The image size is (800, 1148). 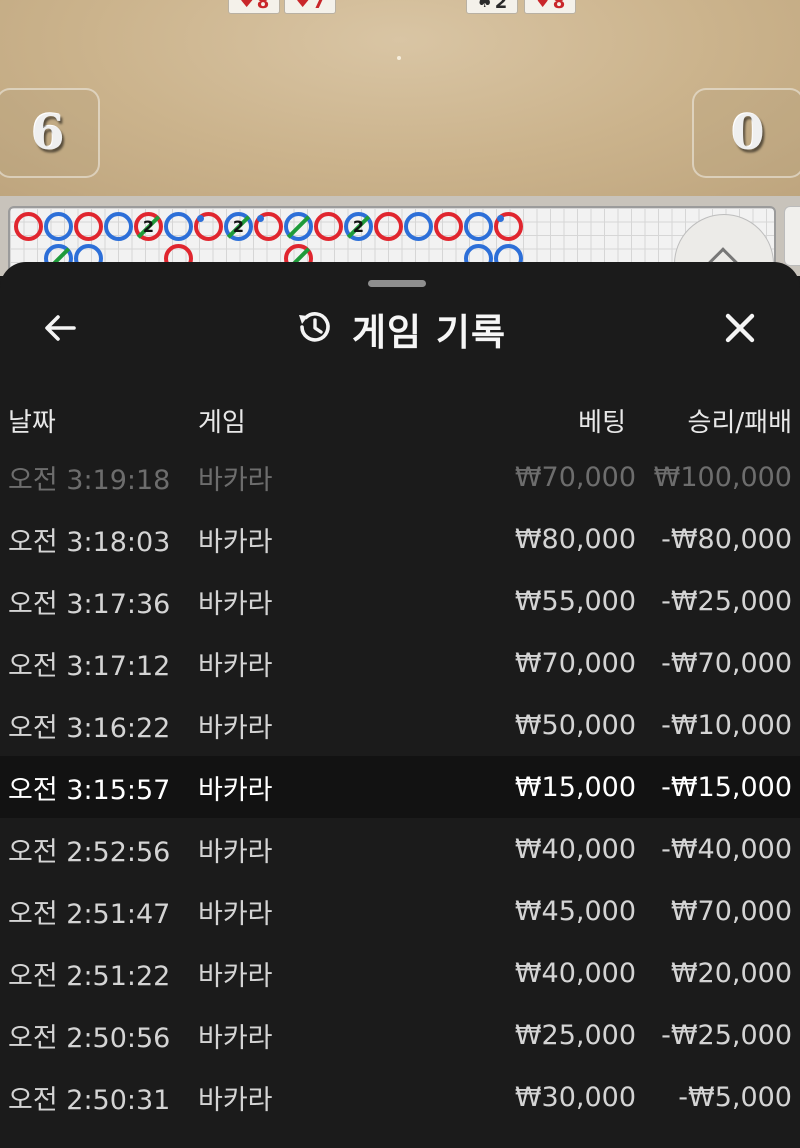 What do you see at coordinates (559, 6) in the screenshot?
I see `card-rank: 8` at bounding box center [559, 6].